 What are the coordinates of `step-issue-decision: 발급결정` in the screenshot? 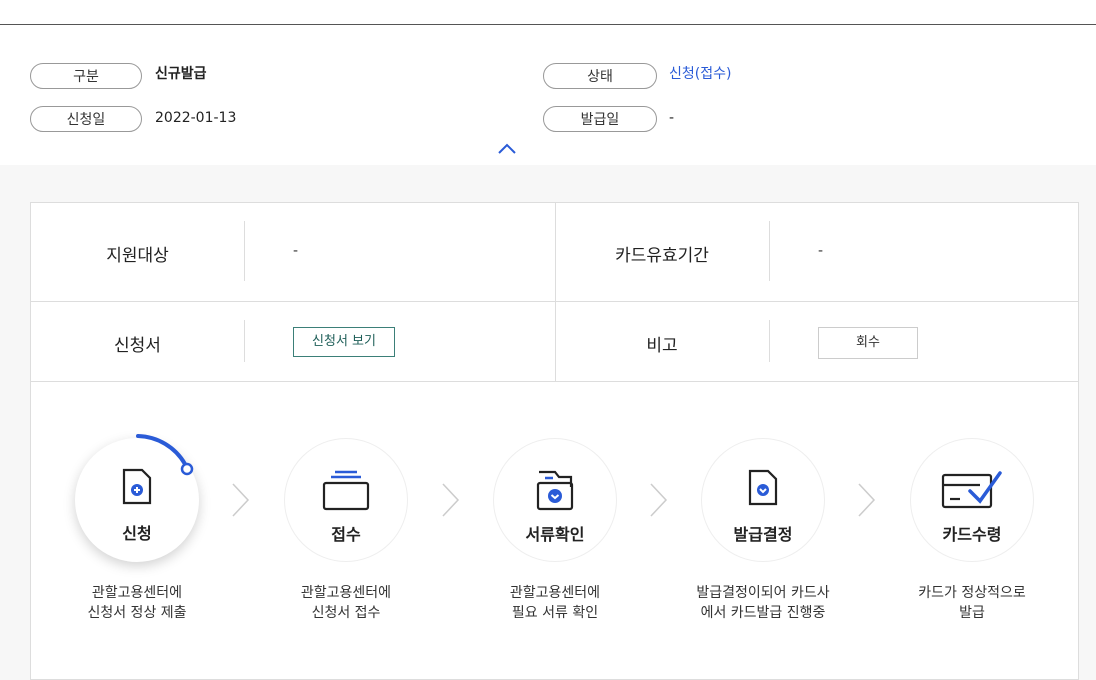 It's located at (763, 500).